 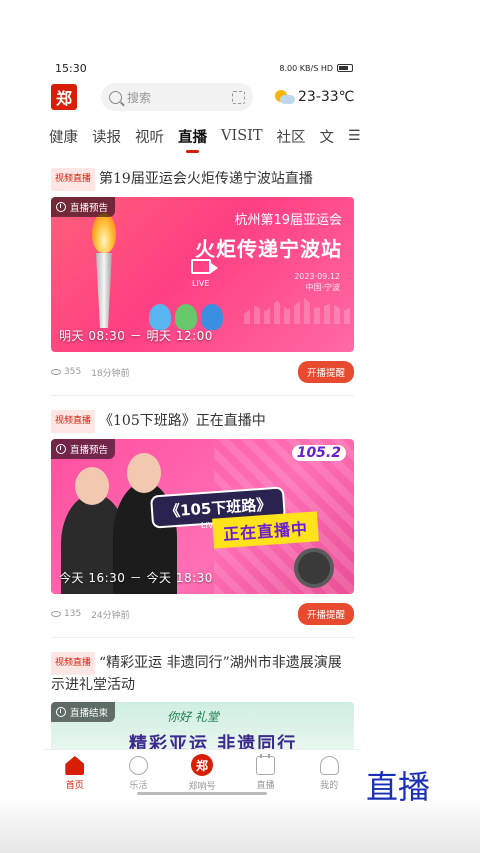 What do you see at coordinates (136, 336) in the screenshot?
I see `live-time-range: 明天 08:30 － 明天 12:00` at bounding box center [136, 336].